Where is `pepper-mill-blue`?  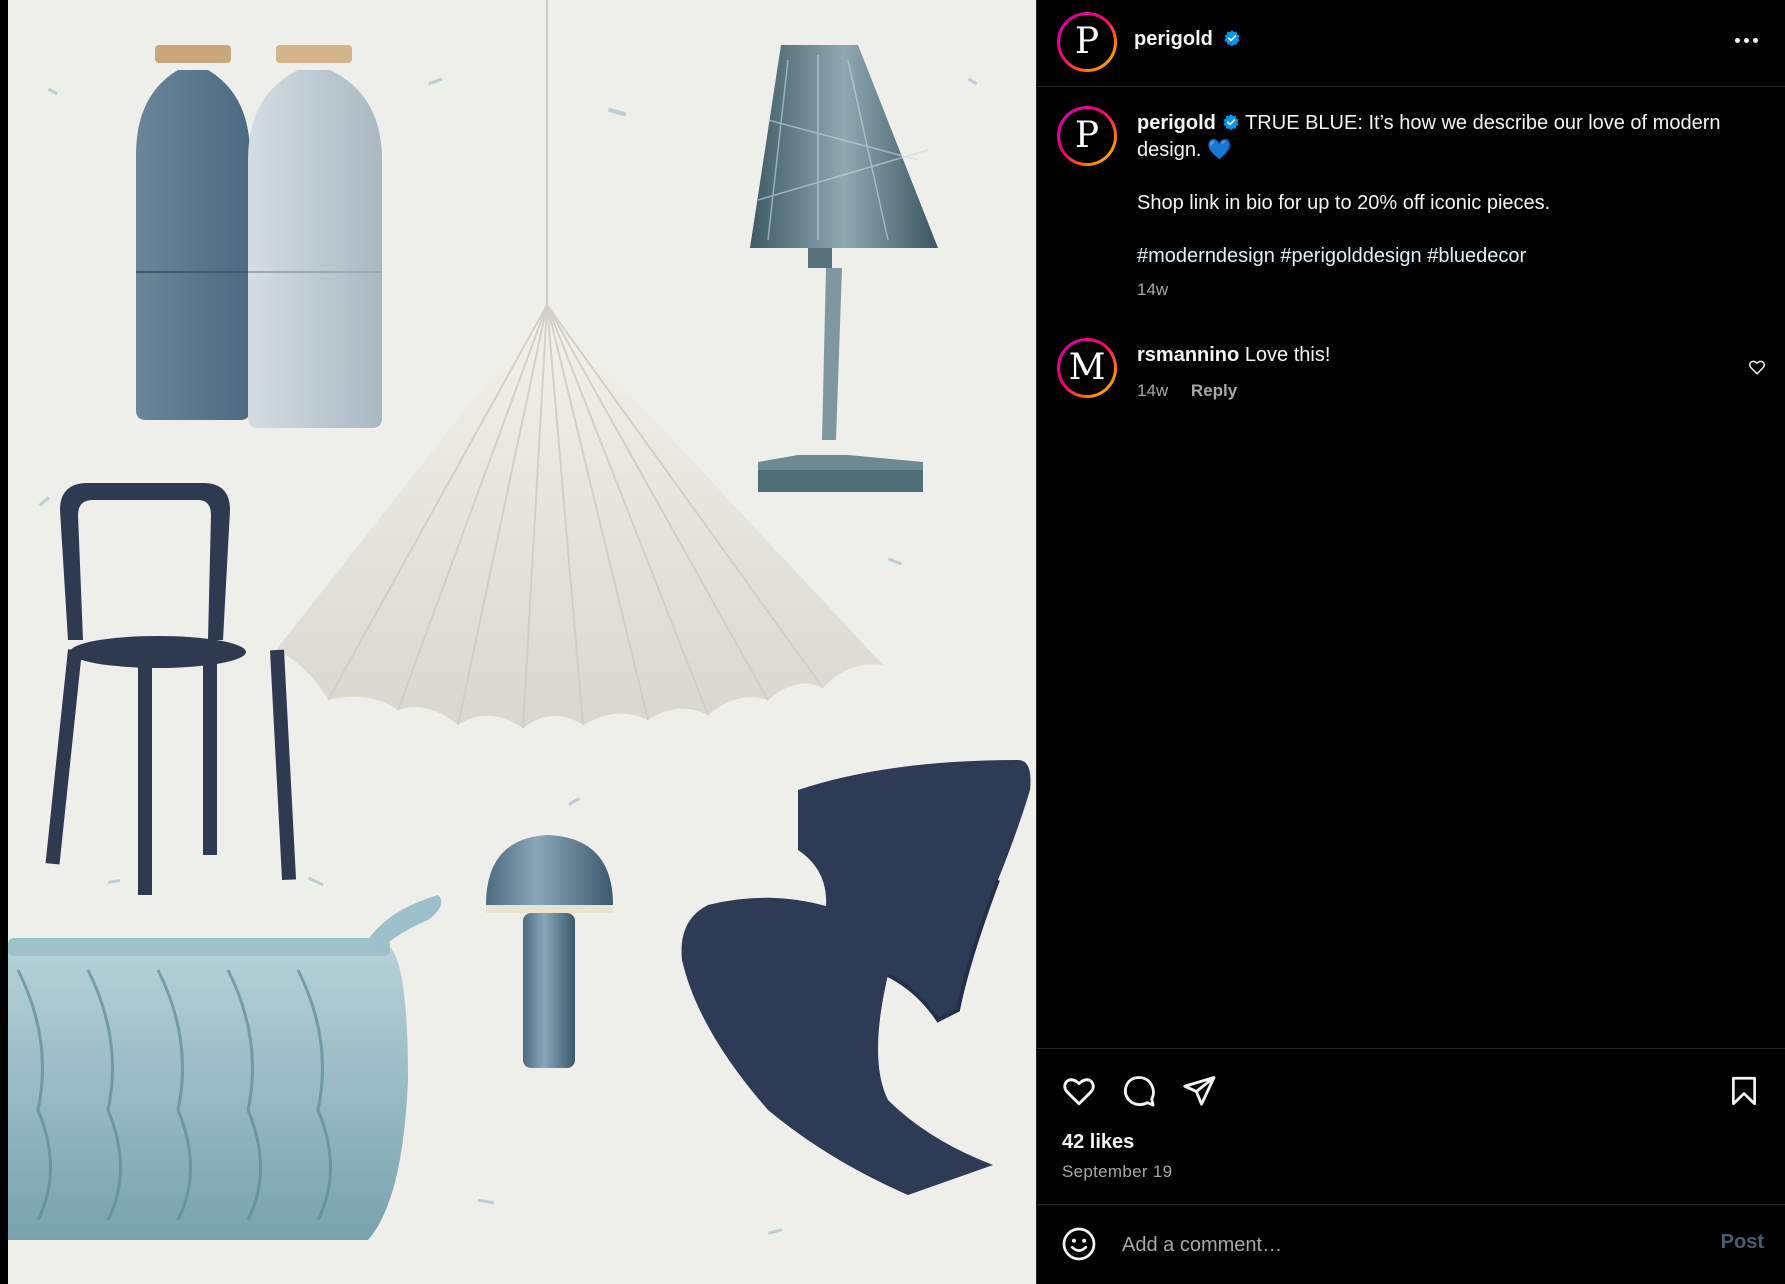 pepper-mill-blue is located at coordinates (193, 232).